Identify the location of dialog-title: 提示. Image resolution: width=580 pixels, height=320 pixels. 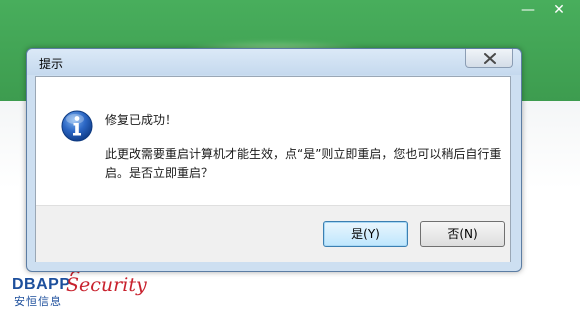
(51, 64).